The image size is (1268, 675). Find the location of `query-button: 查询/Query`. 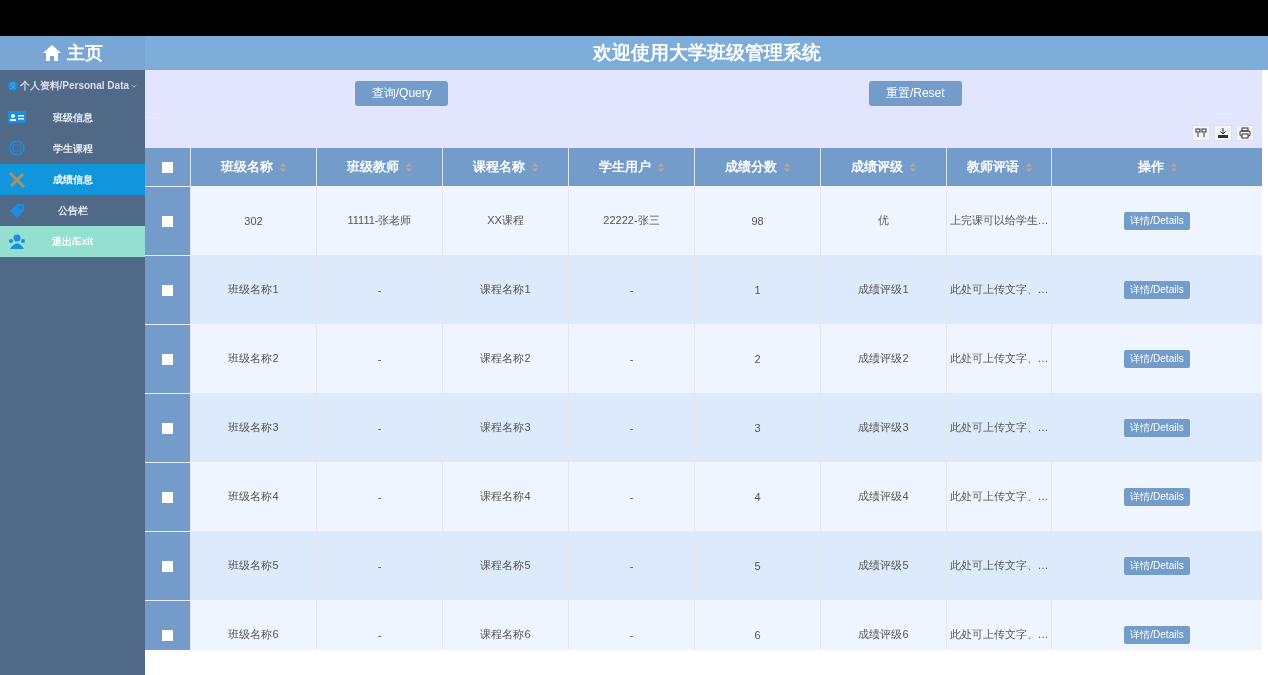

query-button: 查询/Query is located at coordinates (402, 93).